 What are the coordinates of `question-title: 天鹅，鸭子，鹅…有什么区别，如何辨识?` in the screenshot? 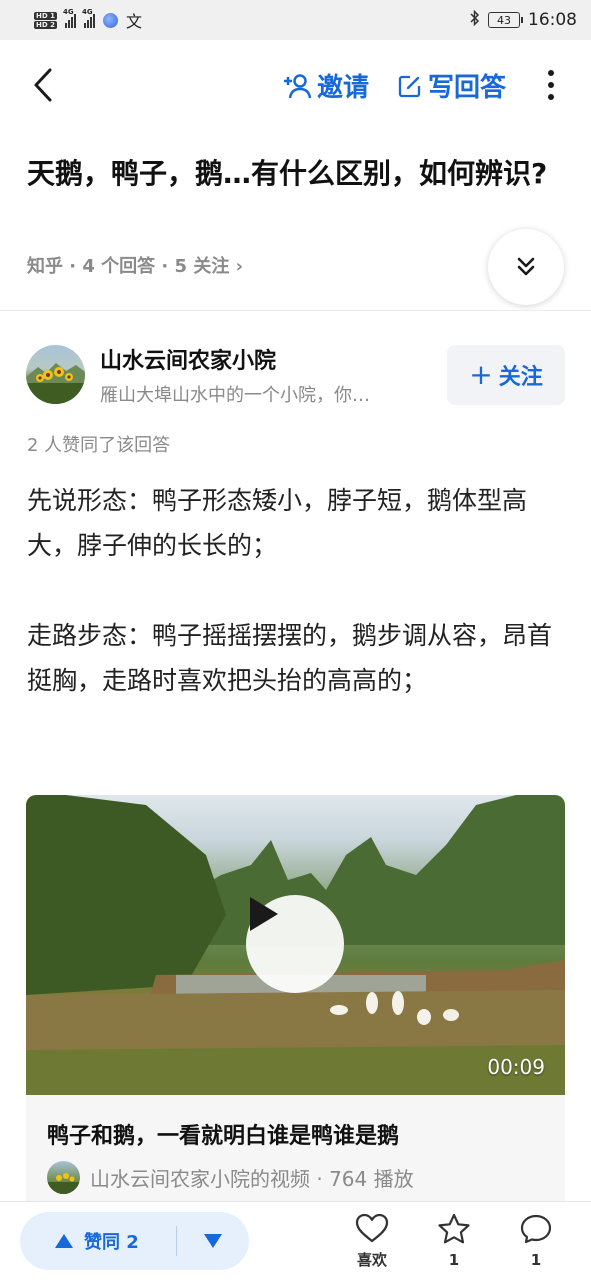 It's located at (297, 174).